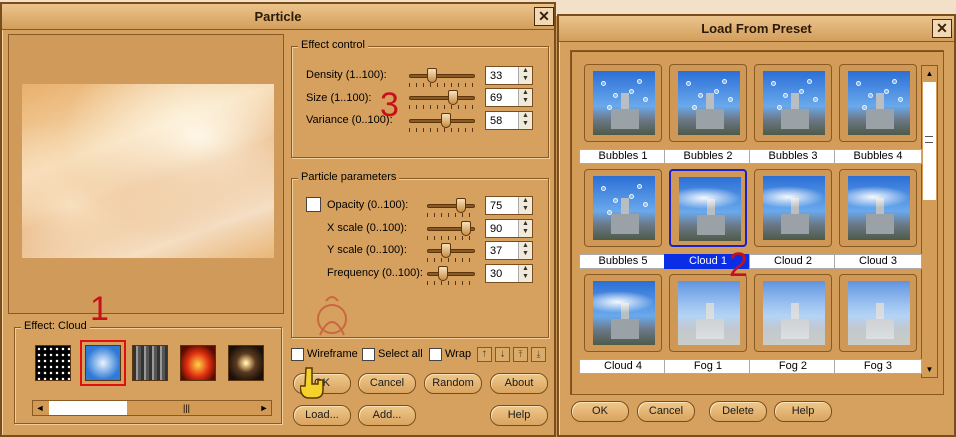 The height and width of the screenshot is (437, 956). What do you see at coordinates (40, 408) in the screenshot?
I see `scroll-left-button: ◄` at bounding box center [40, 408].